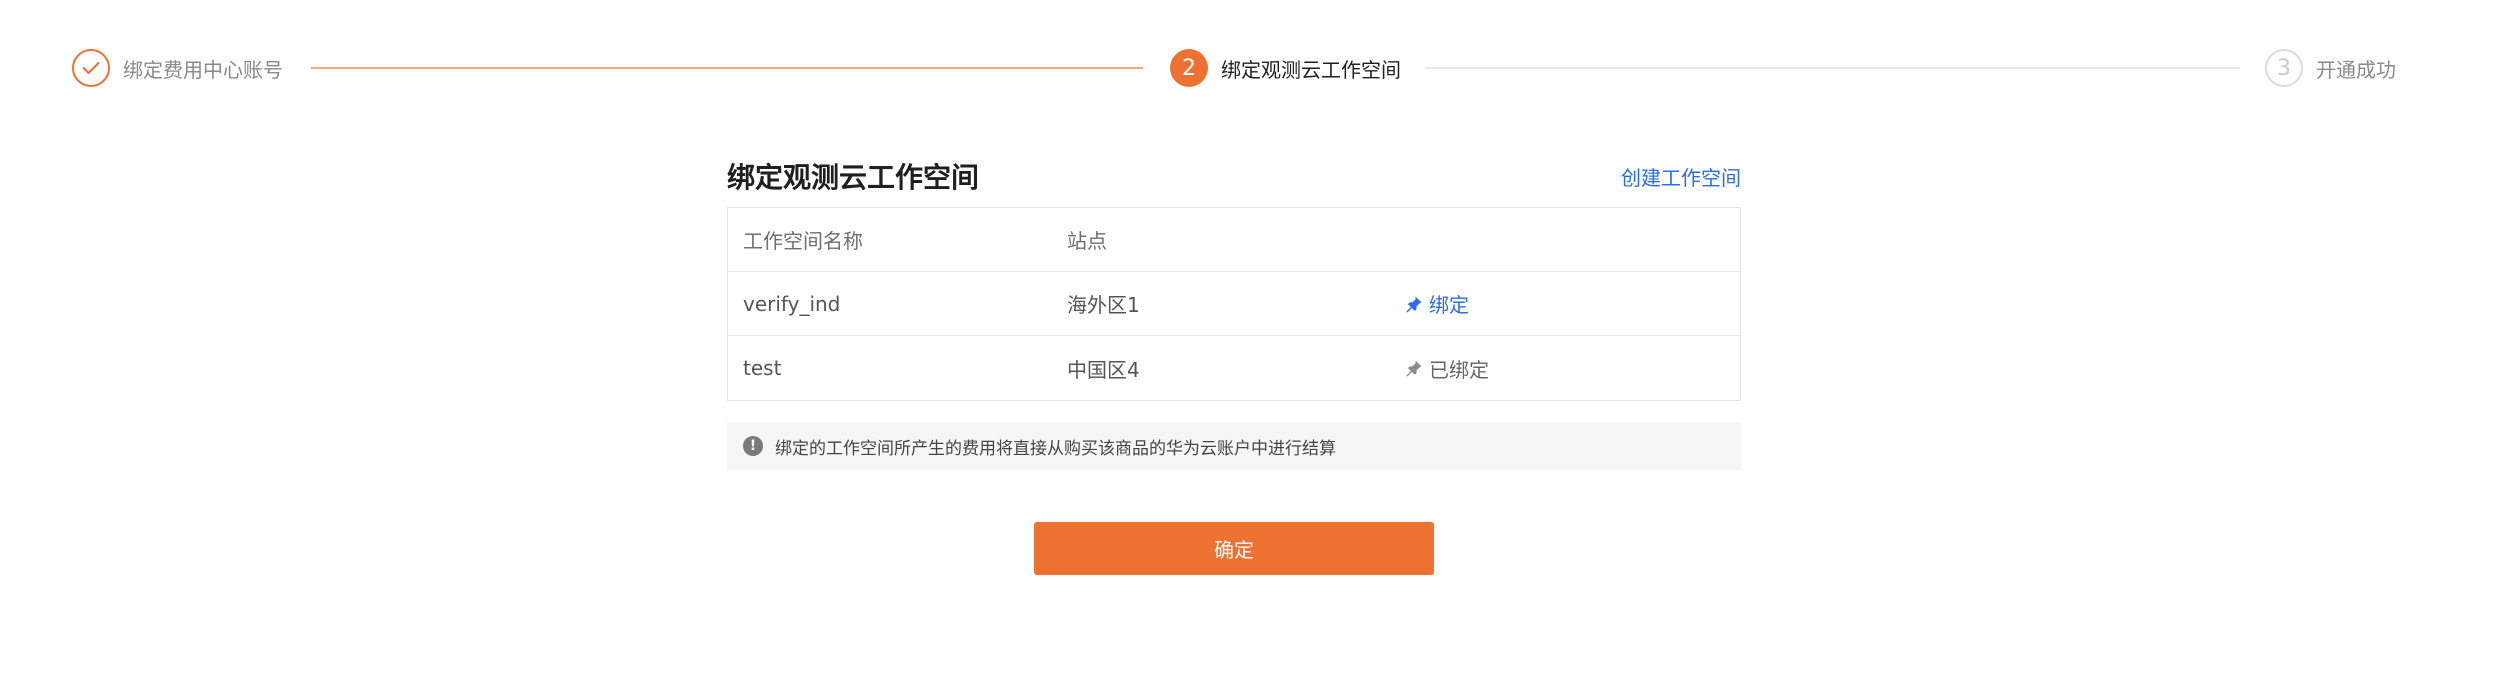 This screenshot has height=692, width=2508. I want to click on bound-status-cell: 已绑定, so click(1572, 368).